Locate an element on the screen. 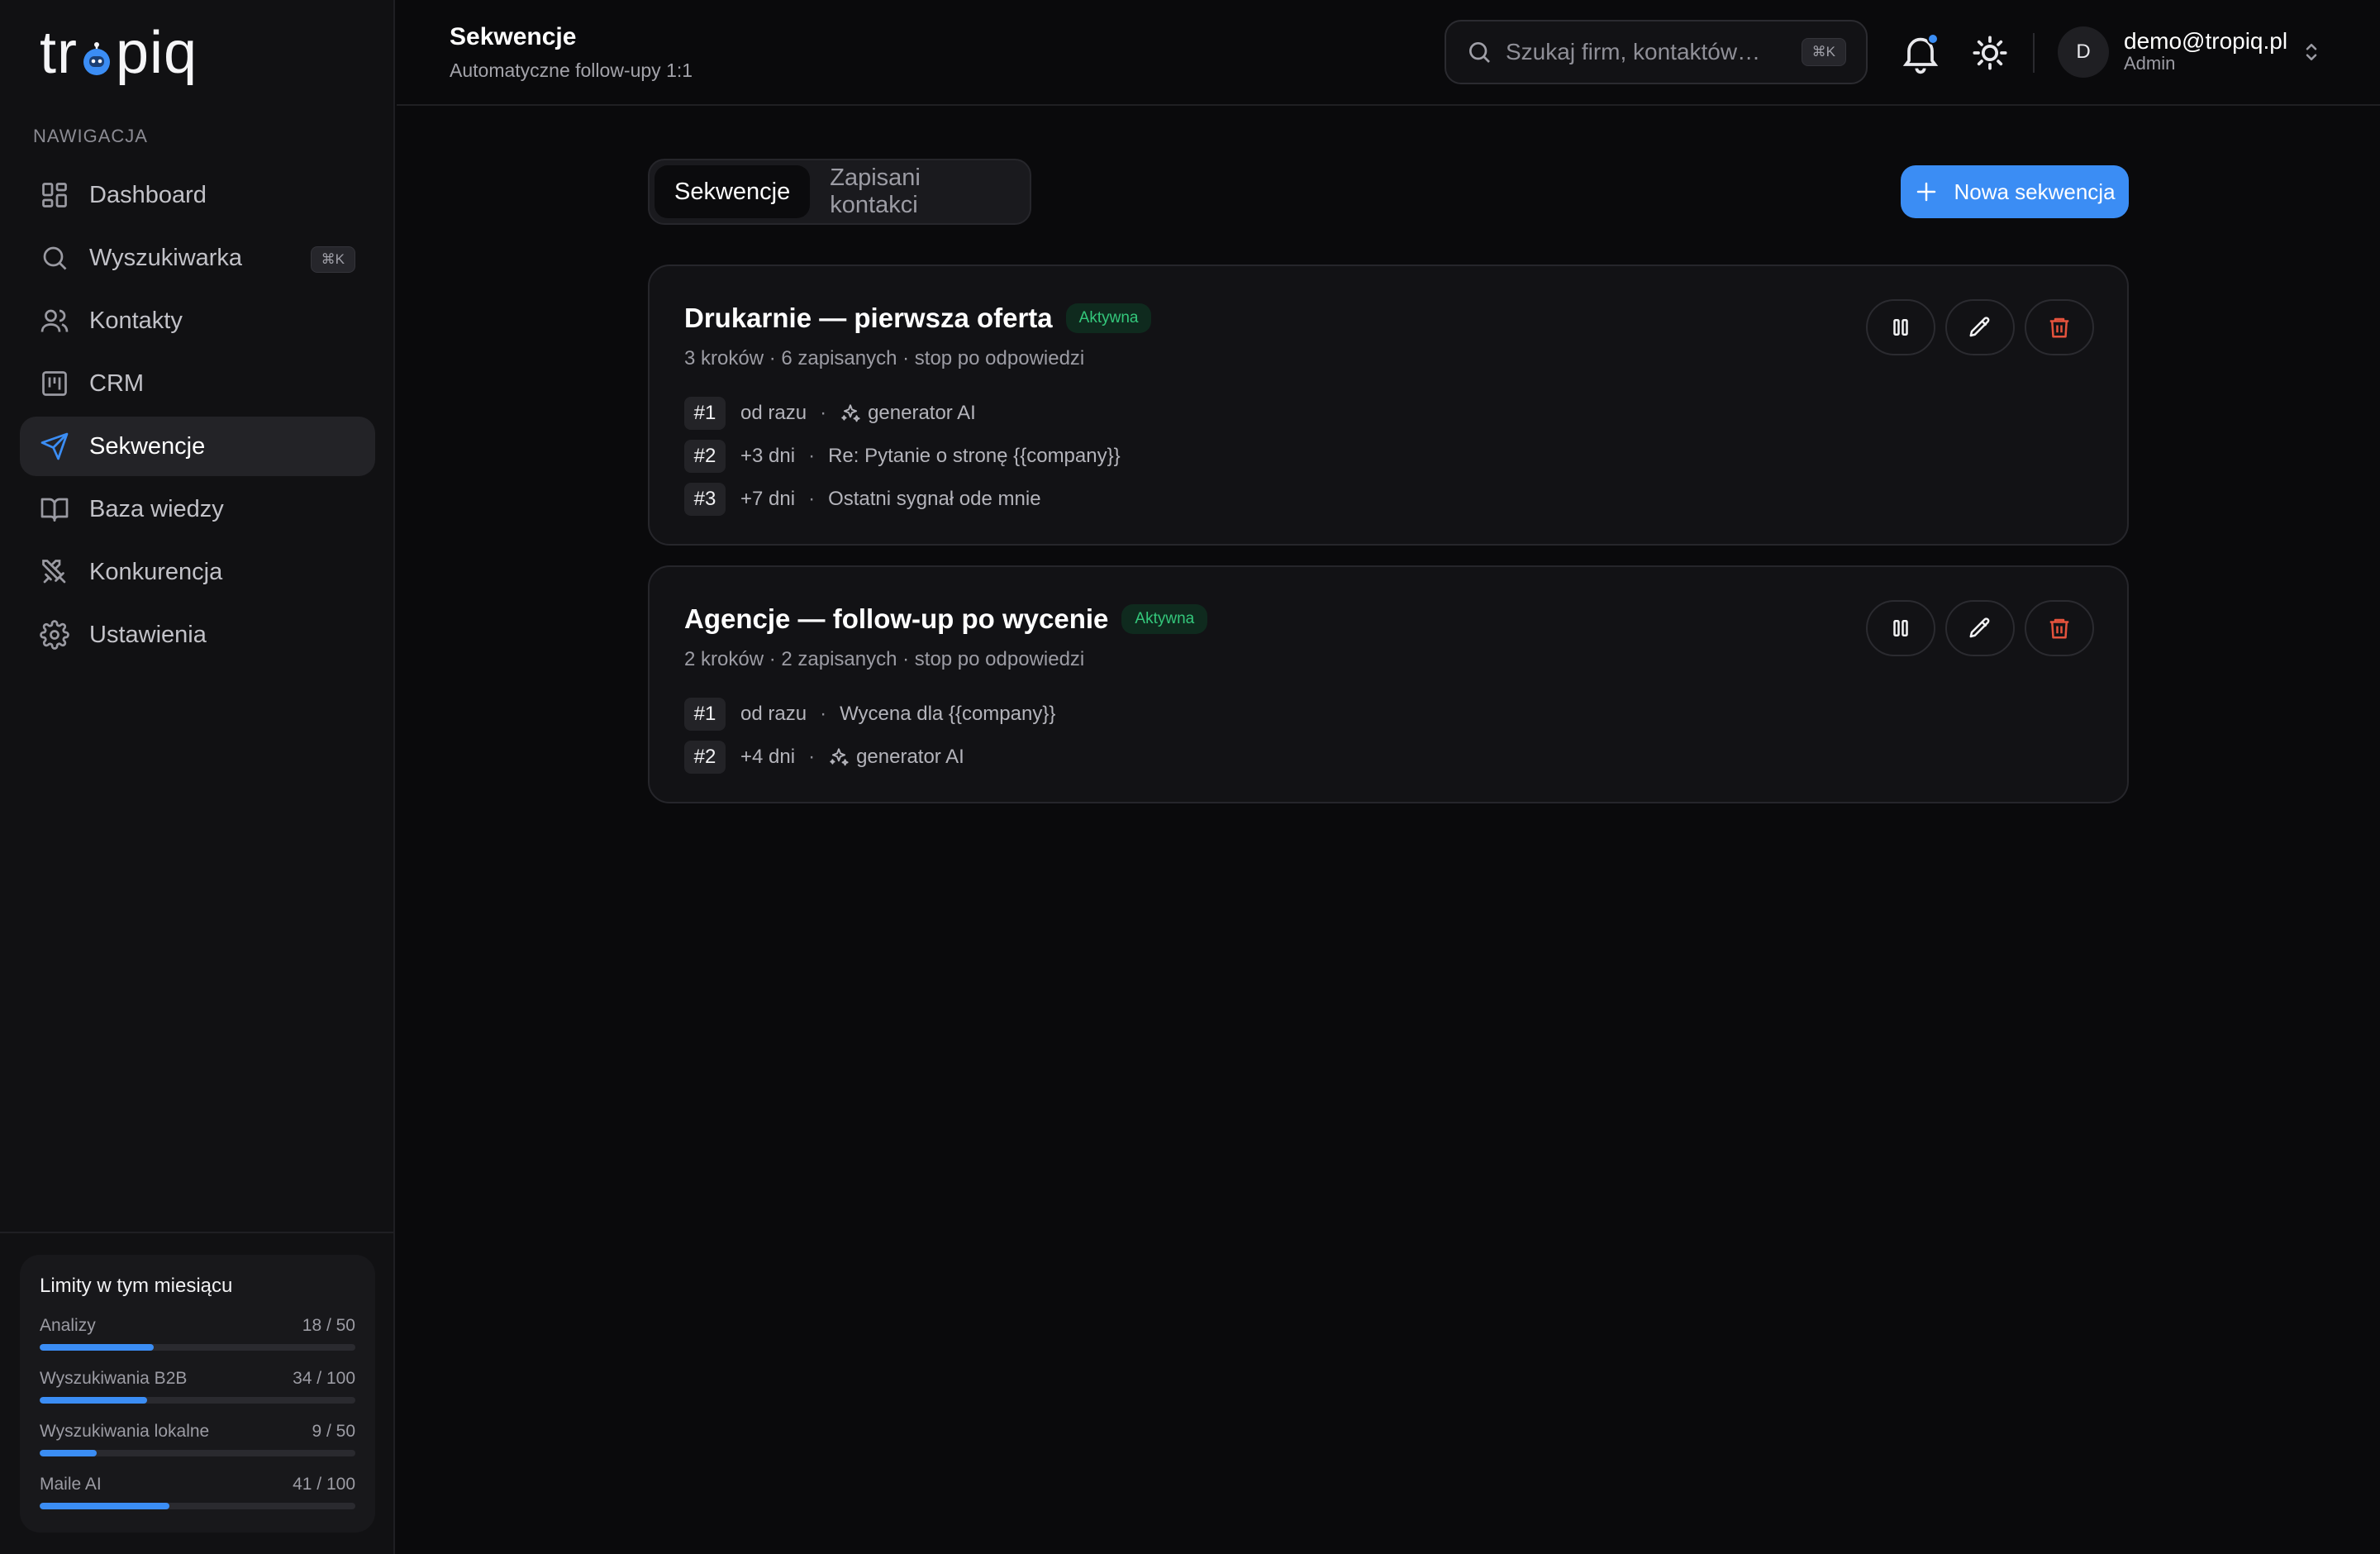  sparkles-icon is located at coordinates (850, 413).